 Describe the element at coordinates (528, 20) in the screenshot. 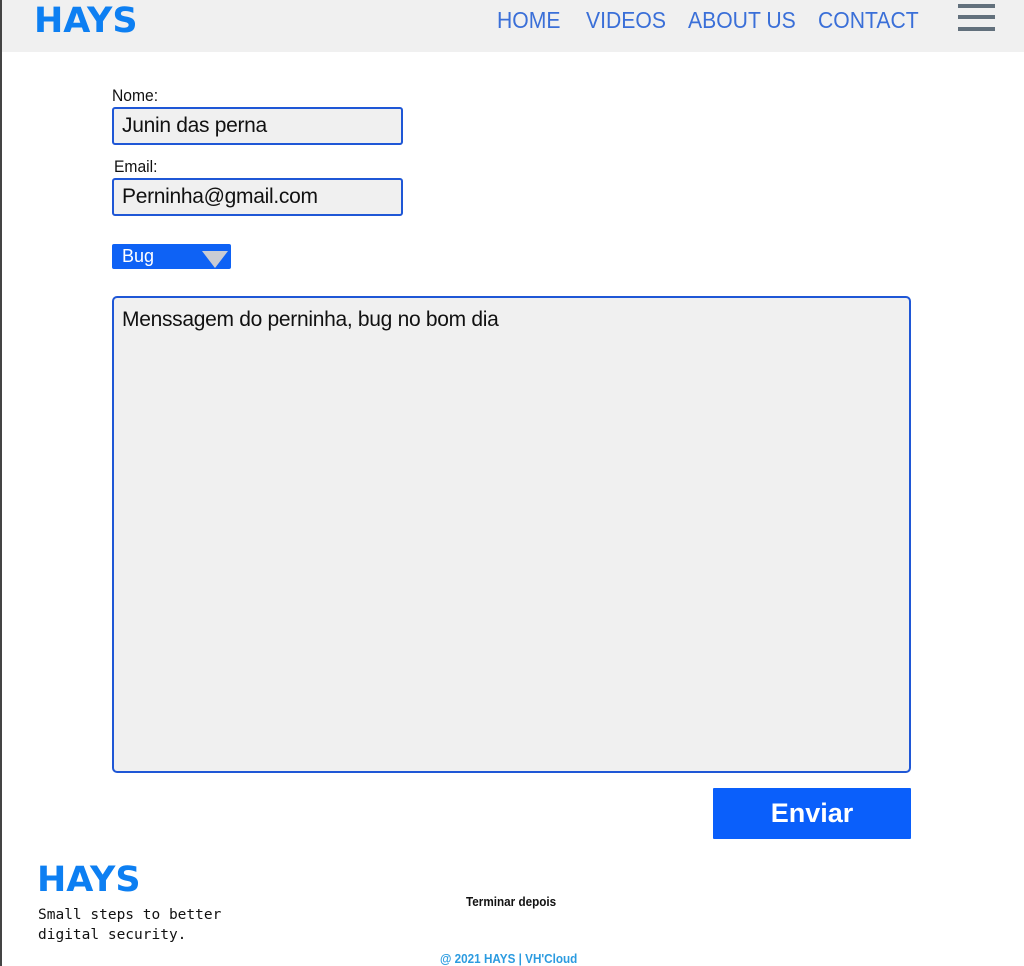

I see `nav-home-link: HOME` at that location.